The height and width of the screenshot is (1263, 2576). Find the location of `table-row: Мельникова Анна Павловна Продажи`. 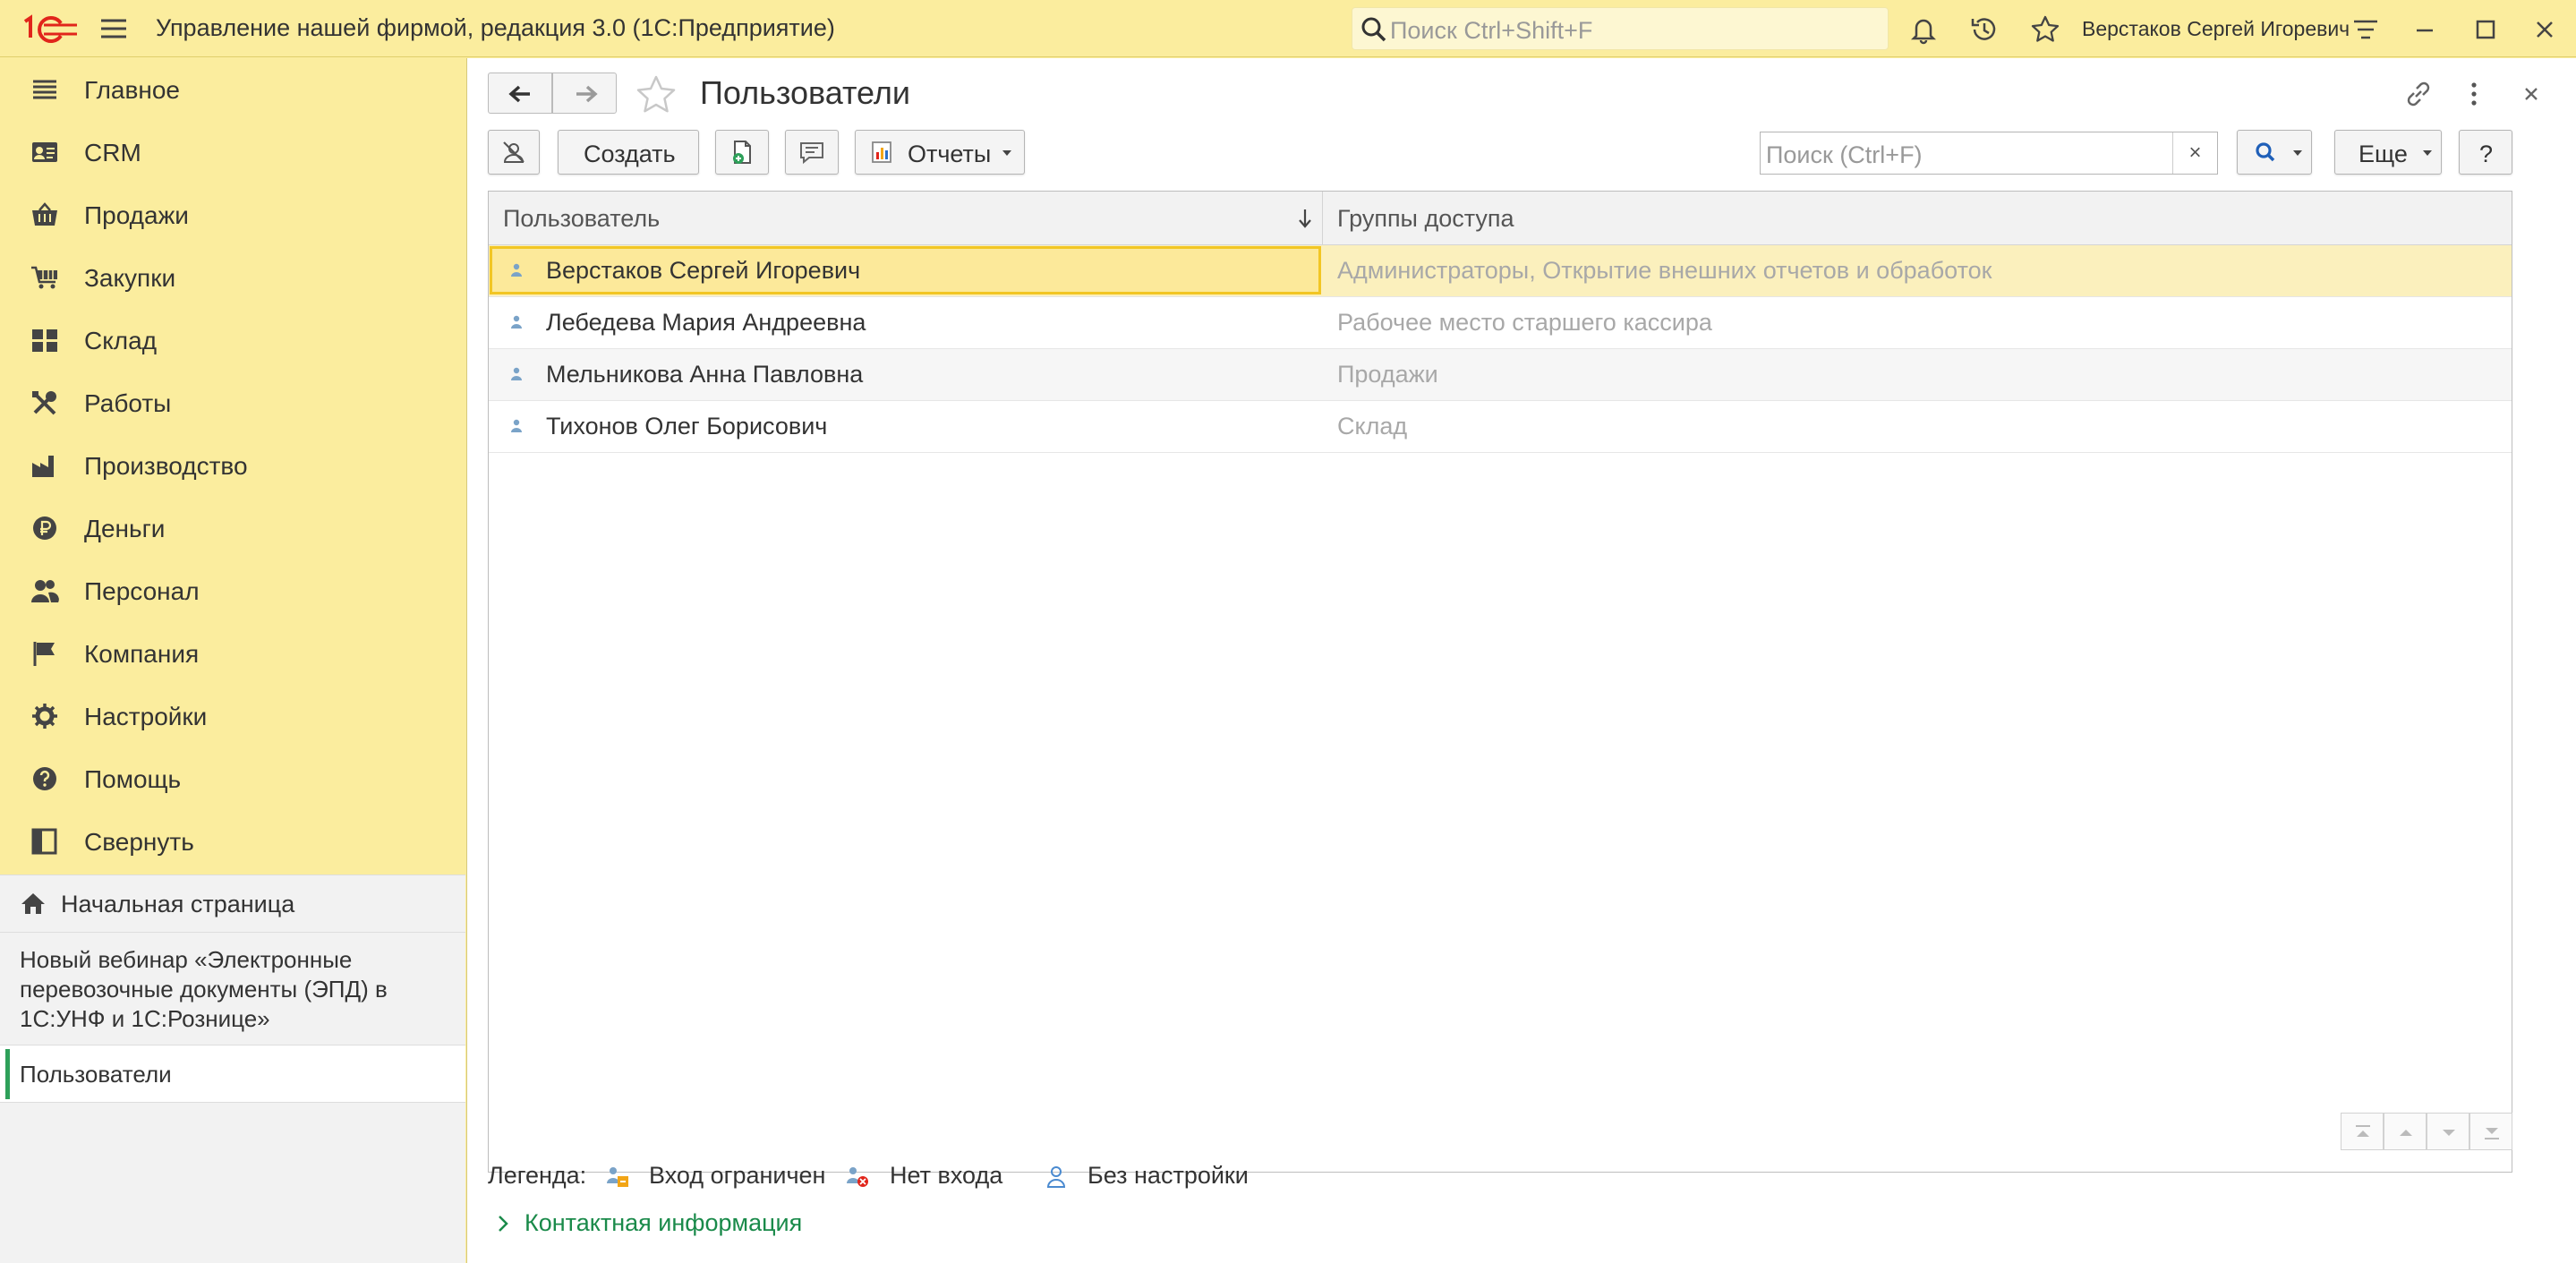

table-row: Мельникова Анна Павловна Продажи is located at coordinates (1500, 375).